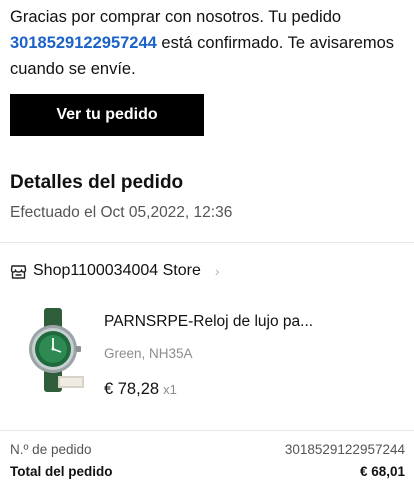  Describe the element at coordinates (51, 449) in the screenshot. I see `order-number-label: N.º de pedido` at that location.